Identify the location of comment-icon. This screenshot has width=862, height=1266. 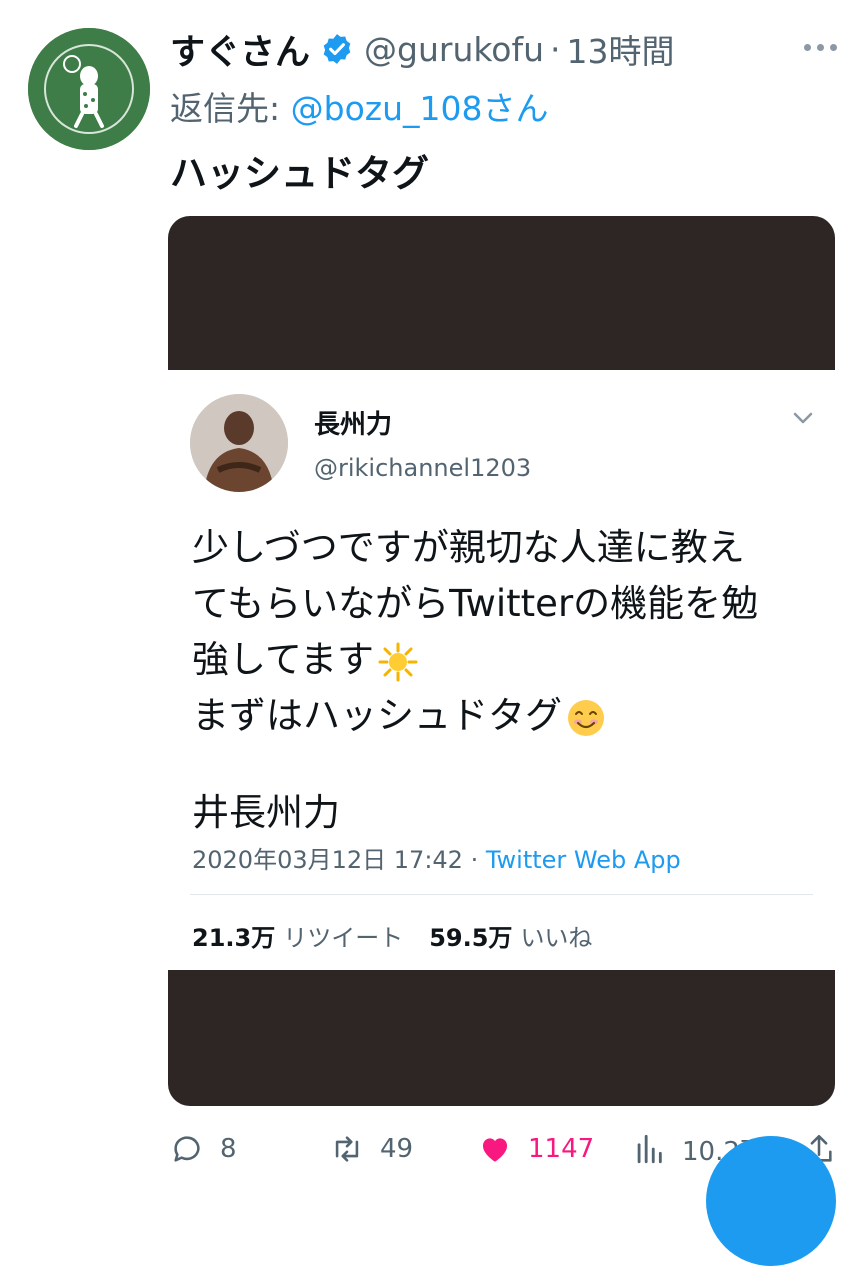
(187, 1149).